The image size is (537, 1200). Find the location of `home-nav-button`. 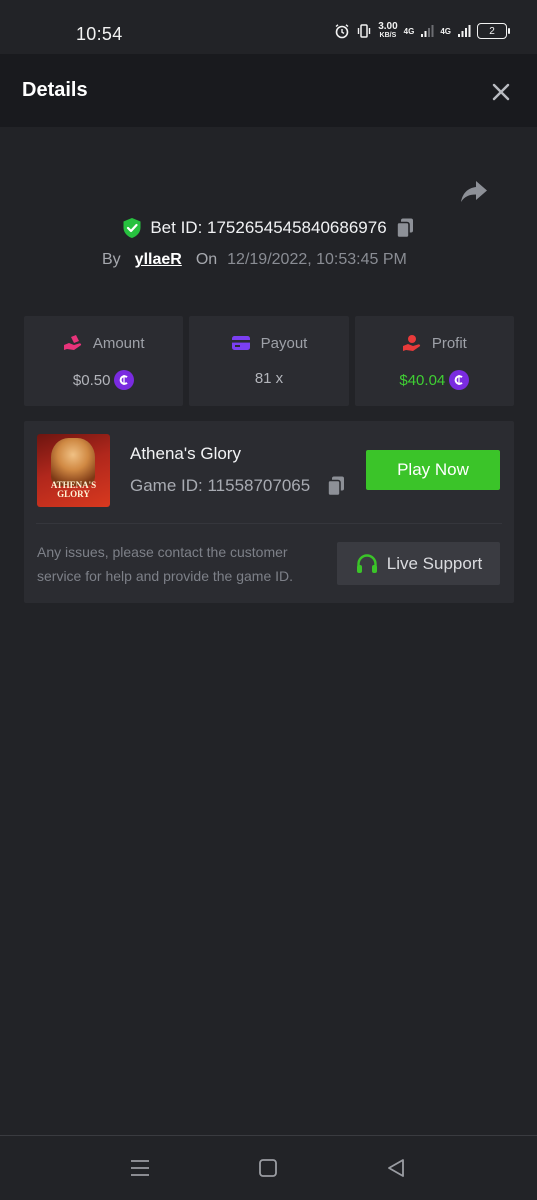

home-nav-button is located at coordinates (268, 1168).